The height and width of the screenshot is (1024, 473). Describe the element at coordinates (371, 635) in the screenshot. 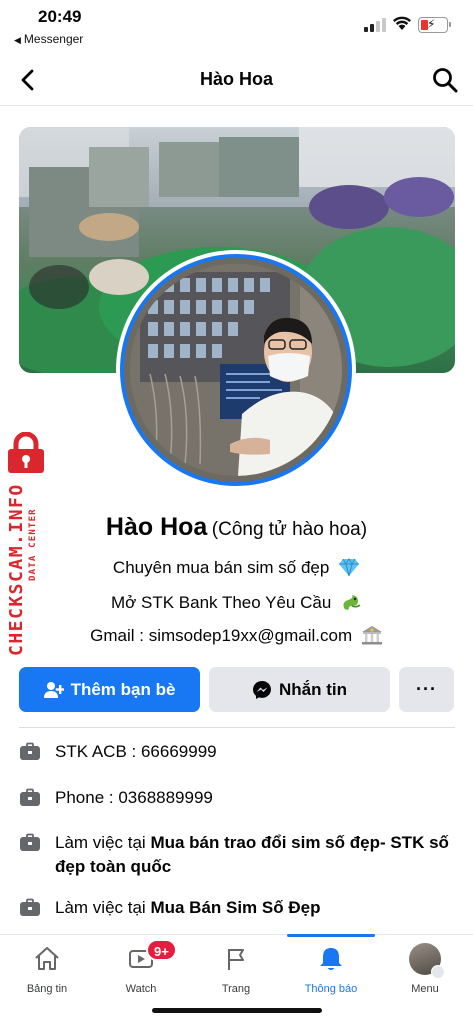

I see `bank-emoji-icon` at that location.